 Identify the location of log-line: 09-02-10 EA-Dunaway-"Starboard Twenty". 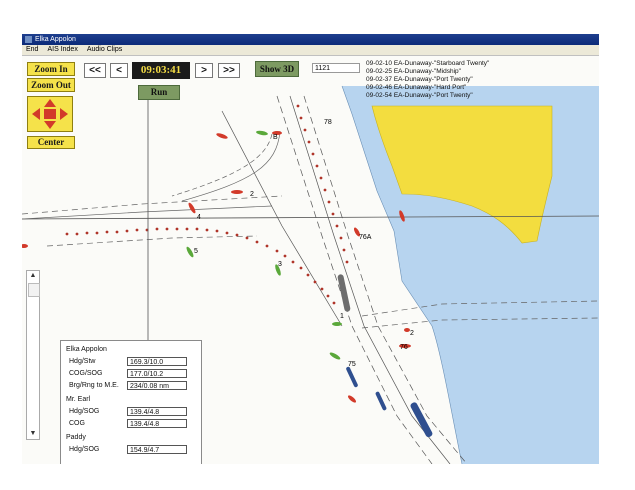
(428, 63).